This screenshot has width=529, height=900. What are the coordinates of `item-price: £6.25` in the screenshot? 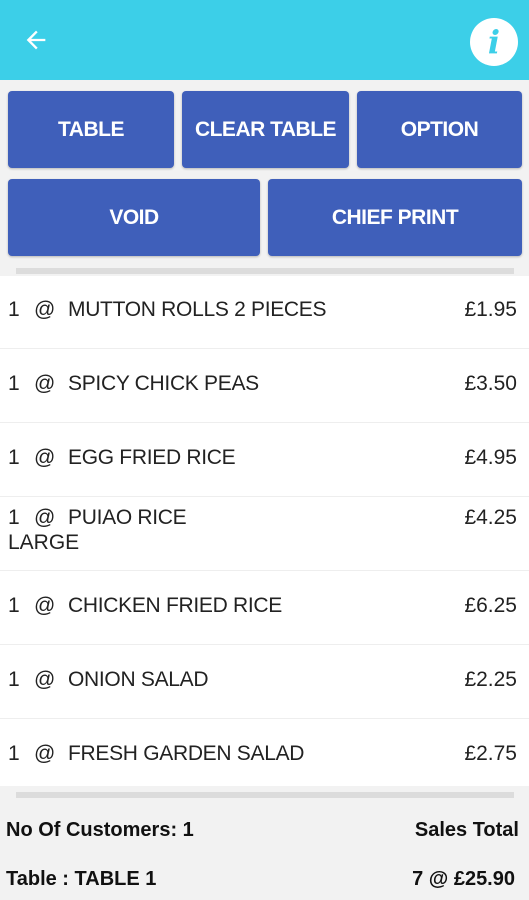 It's located at (490, 605).